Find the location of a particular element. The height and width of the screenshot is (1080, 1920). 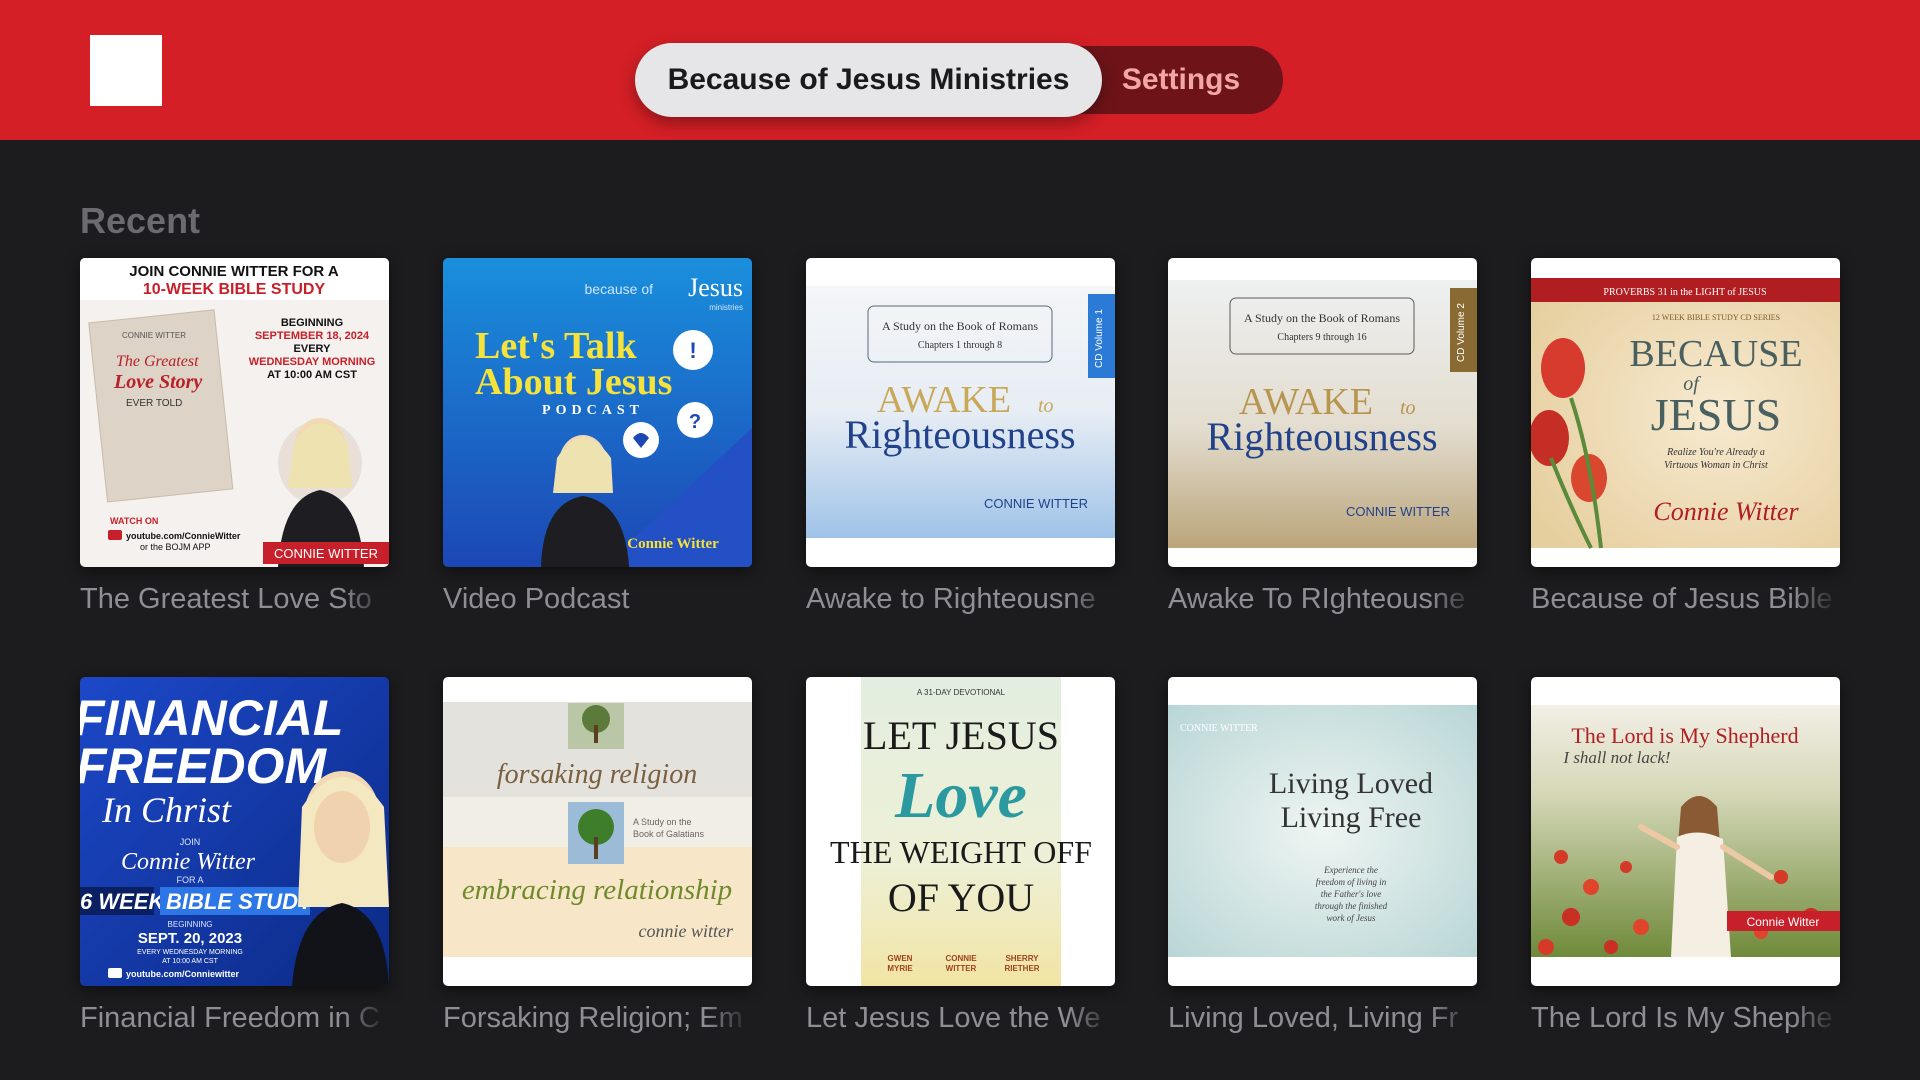

art-text: A Study on the is located at coordinates (662, 822).